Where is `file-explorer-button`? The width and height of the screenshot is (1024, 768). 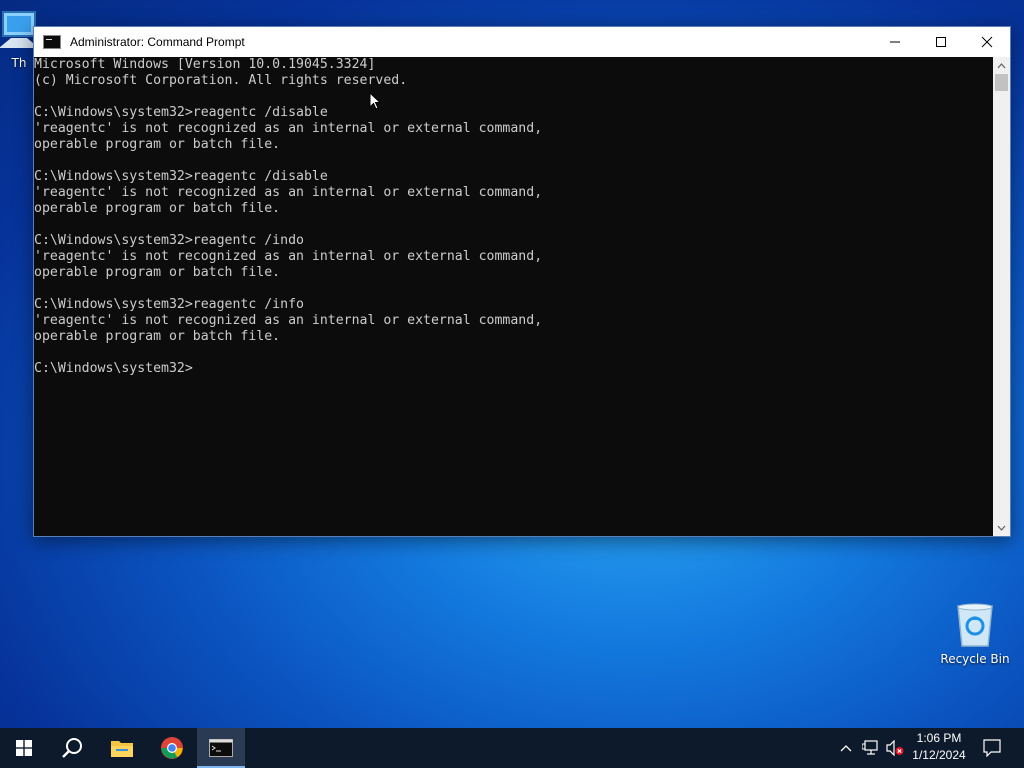
file-explorer-button is located at coordinates (122, 748).